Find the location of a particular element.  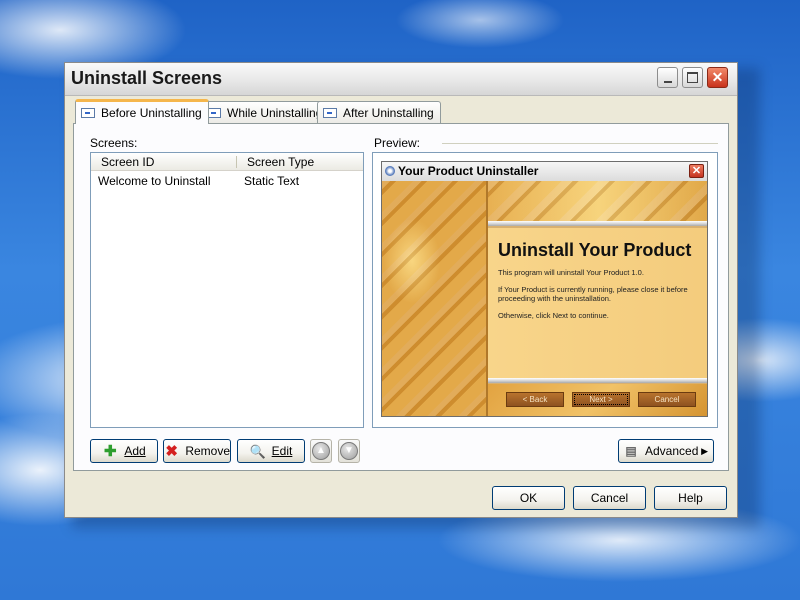

remove-button-label: Remove is located at coordinates (207, 451).